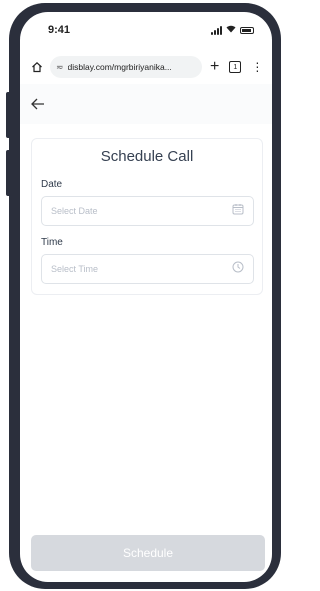  I want to click on schedule-button: Schedule, so click(148, 553).